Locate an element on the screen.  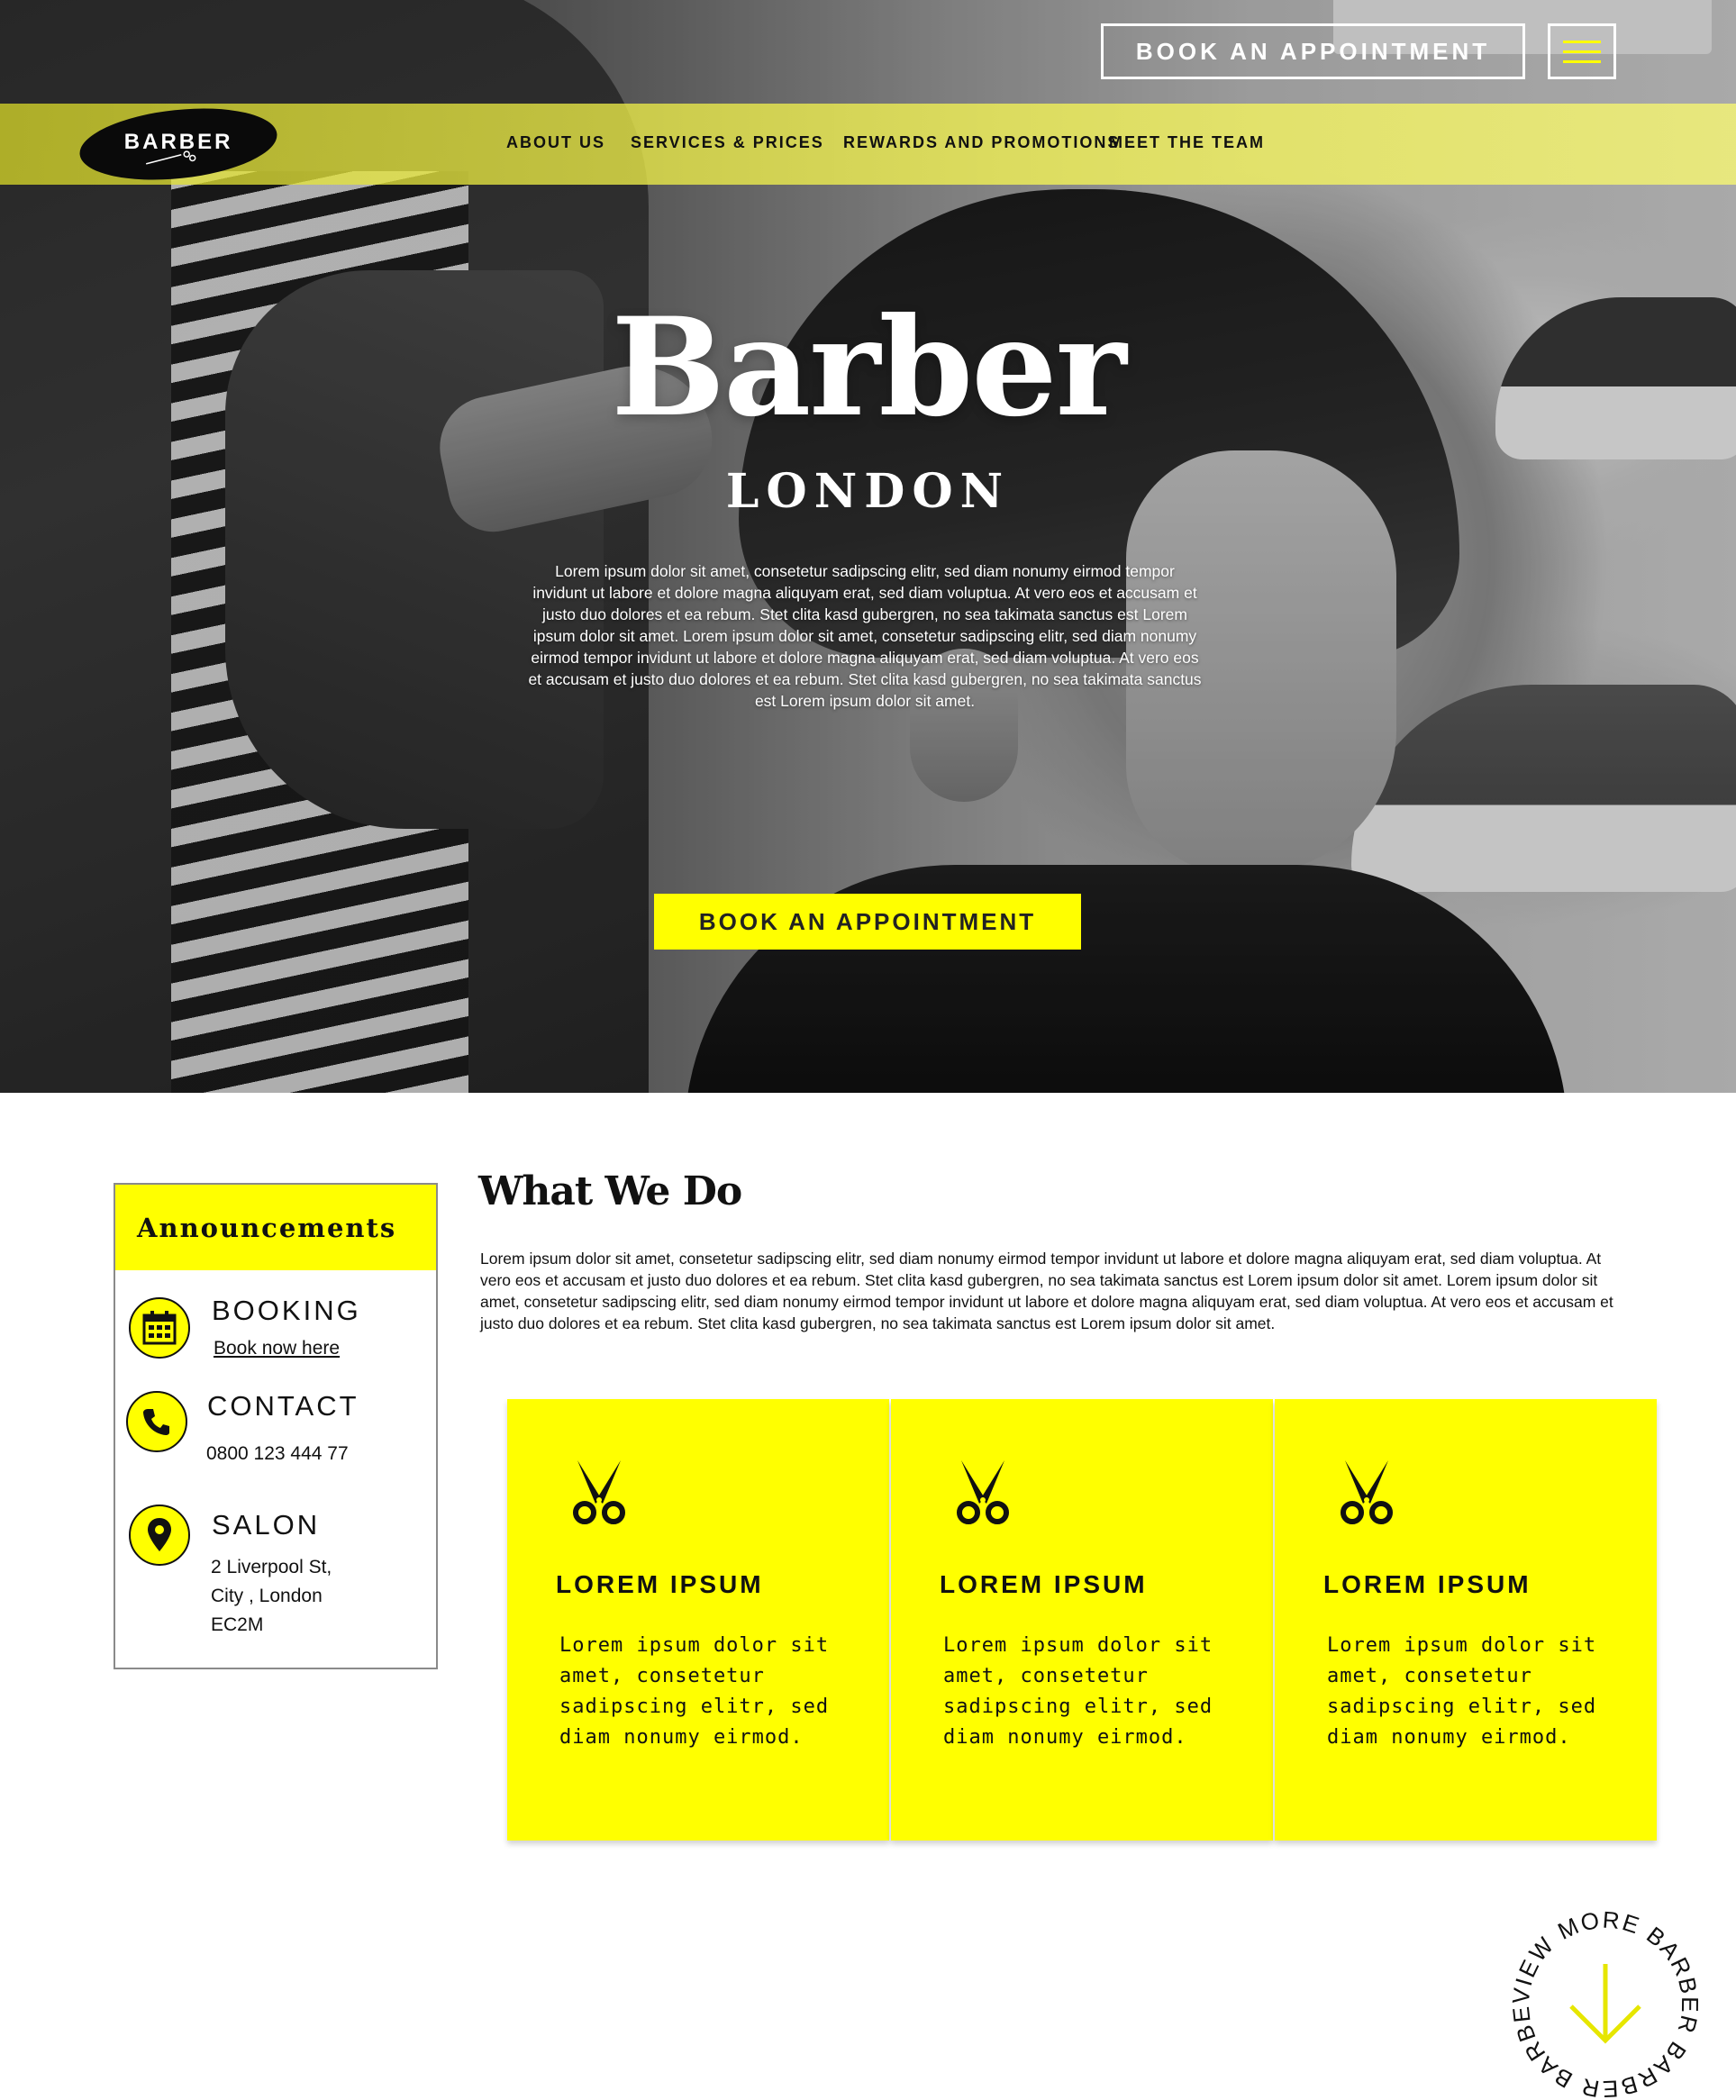
salon-address-line3: EC2M is located at coordinates (237, 1625).